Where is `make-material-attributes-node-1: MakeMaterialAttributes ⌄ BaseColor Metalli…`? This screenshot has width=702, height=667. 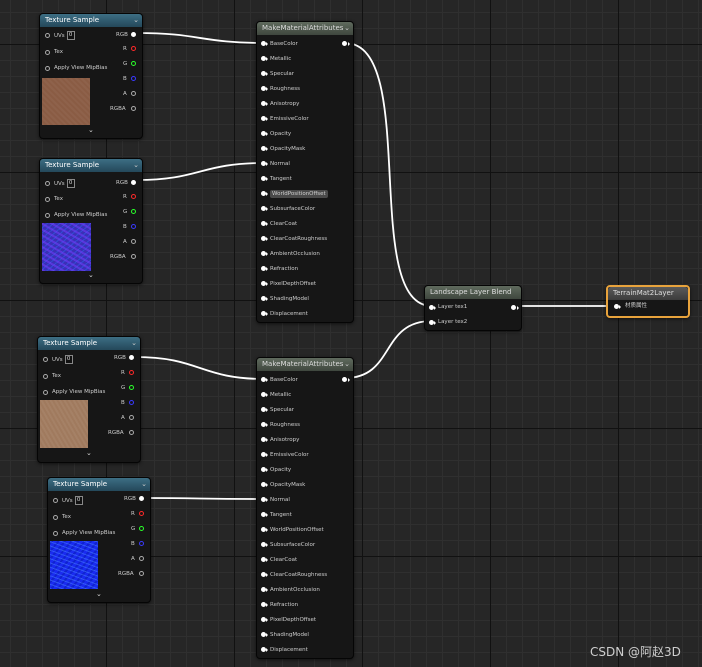
make-material-attributes-node-1: MakeMaterialAttributes ⌄ BaseColor Metalli… is located at coordinates (305, 172).